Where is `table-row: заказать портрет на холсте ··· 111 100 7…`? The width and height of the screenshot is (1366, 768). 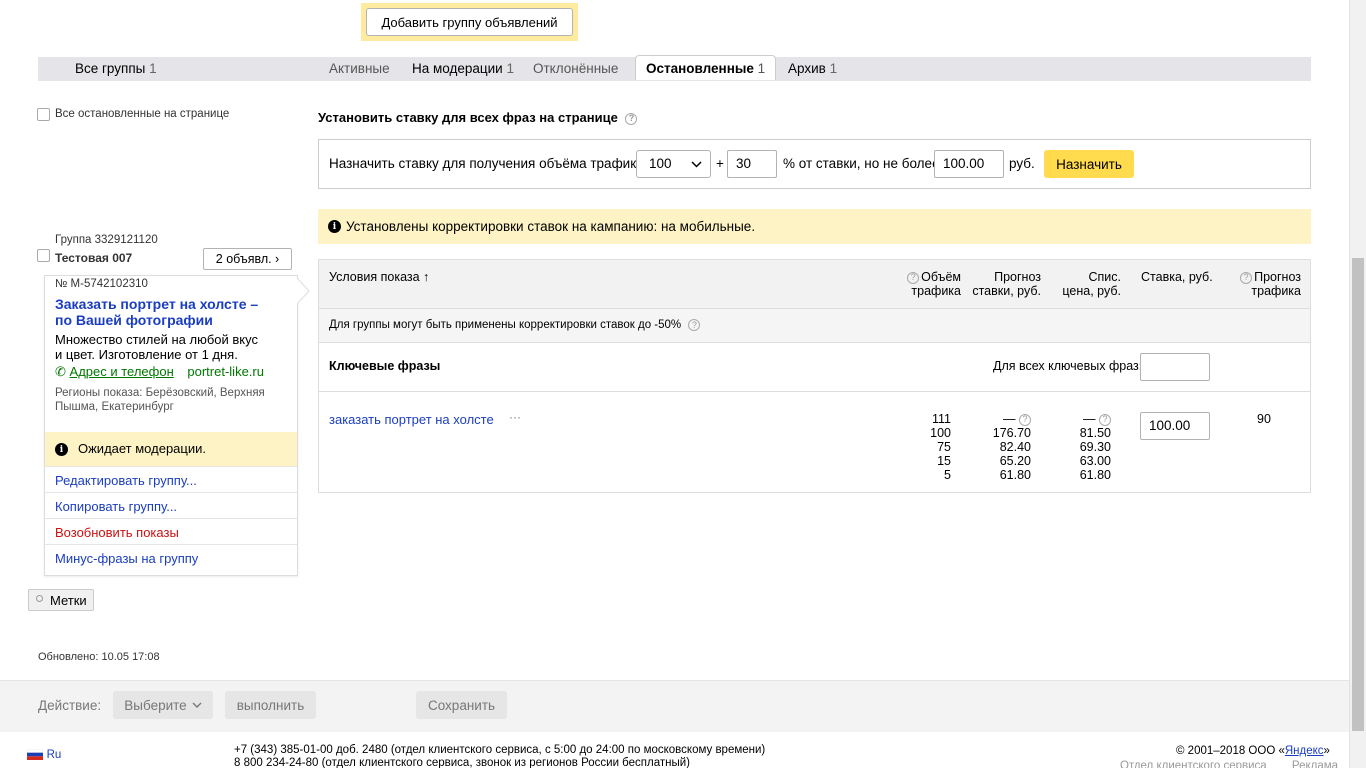
table-row: заказать портрет на холсте ··· 111 100 7… is located at coordinates (814, 442).